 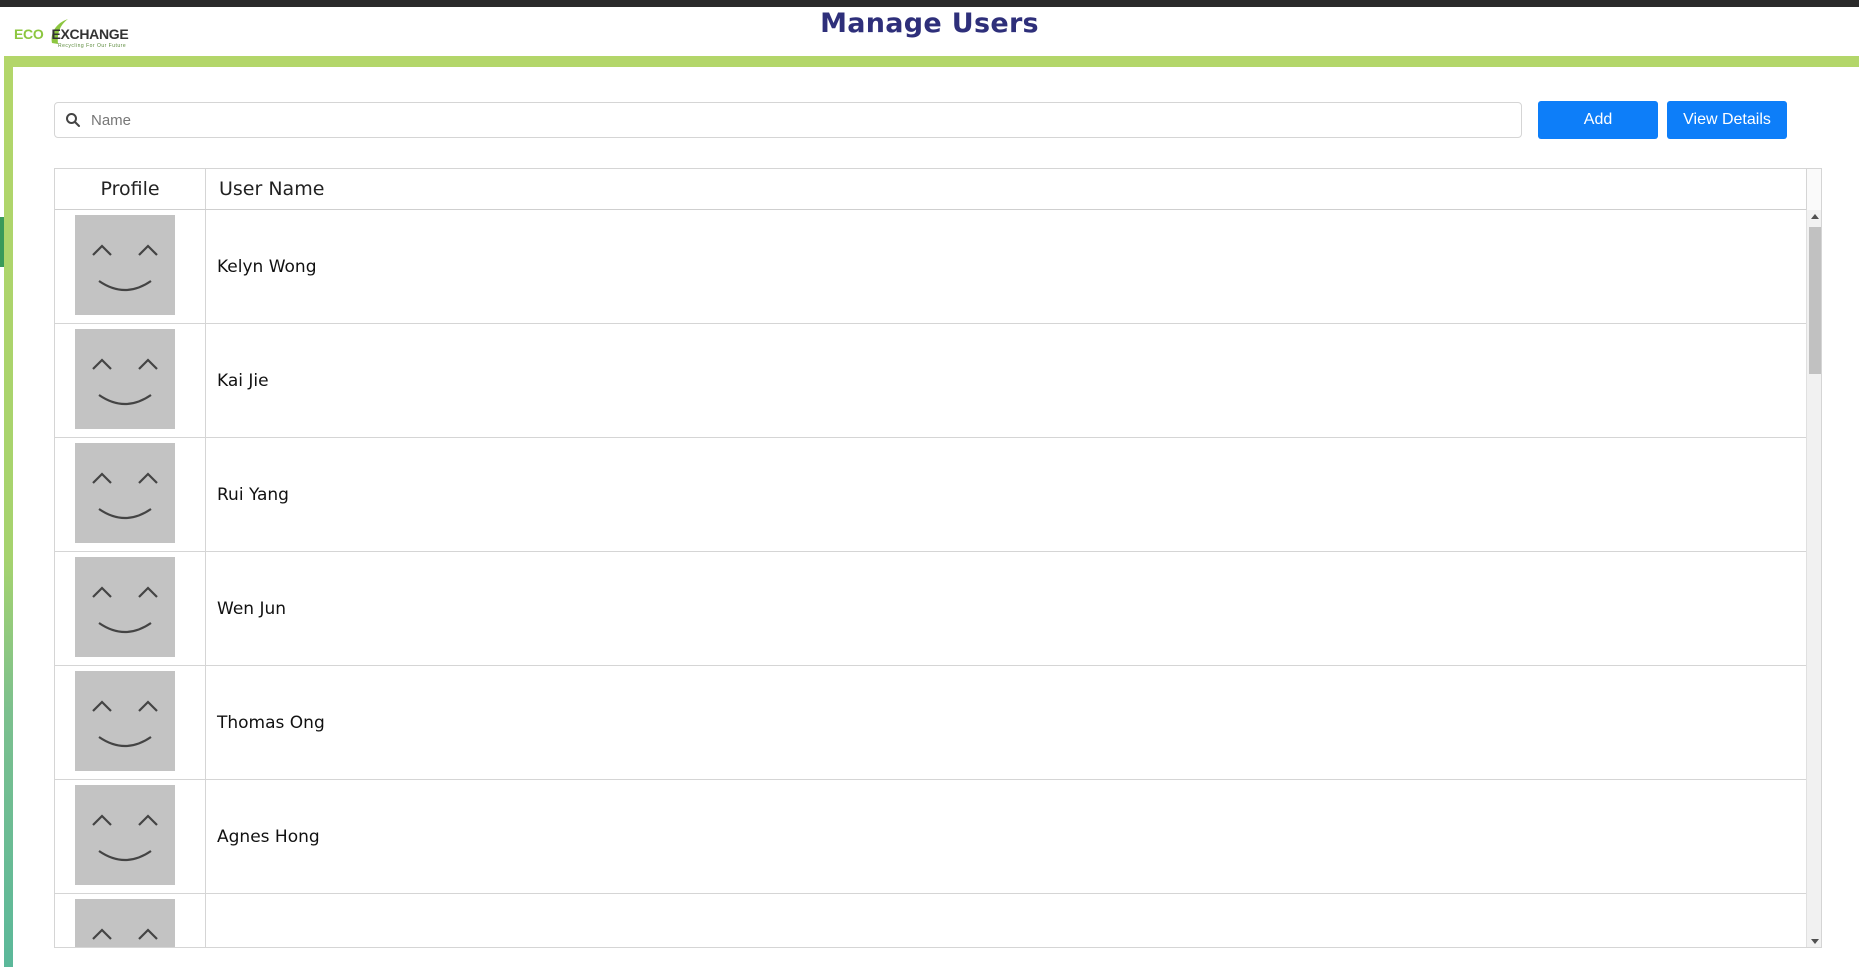 What do you see at coordinates (930, 920) in the screenshot?
I see `table-row` at bounding box center [930, 920].